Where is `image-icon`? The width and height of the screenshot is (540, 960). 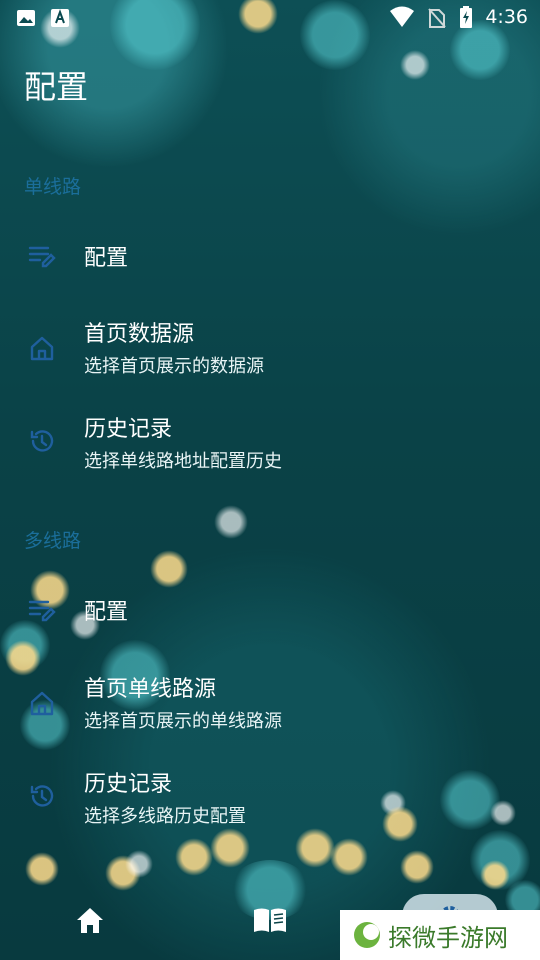 image-icon is located at coordinates (26, 18).